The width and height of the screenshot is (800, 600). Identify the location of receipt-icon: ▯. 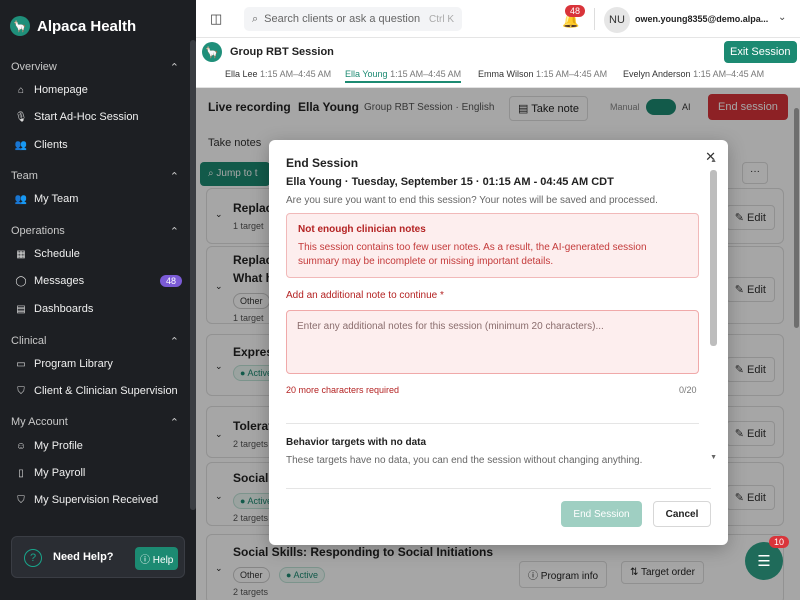
(21, 473).